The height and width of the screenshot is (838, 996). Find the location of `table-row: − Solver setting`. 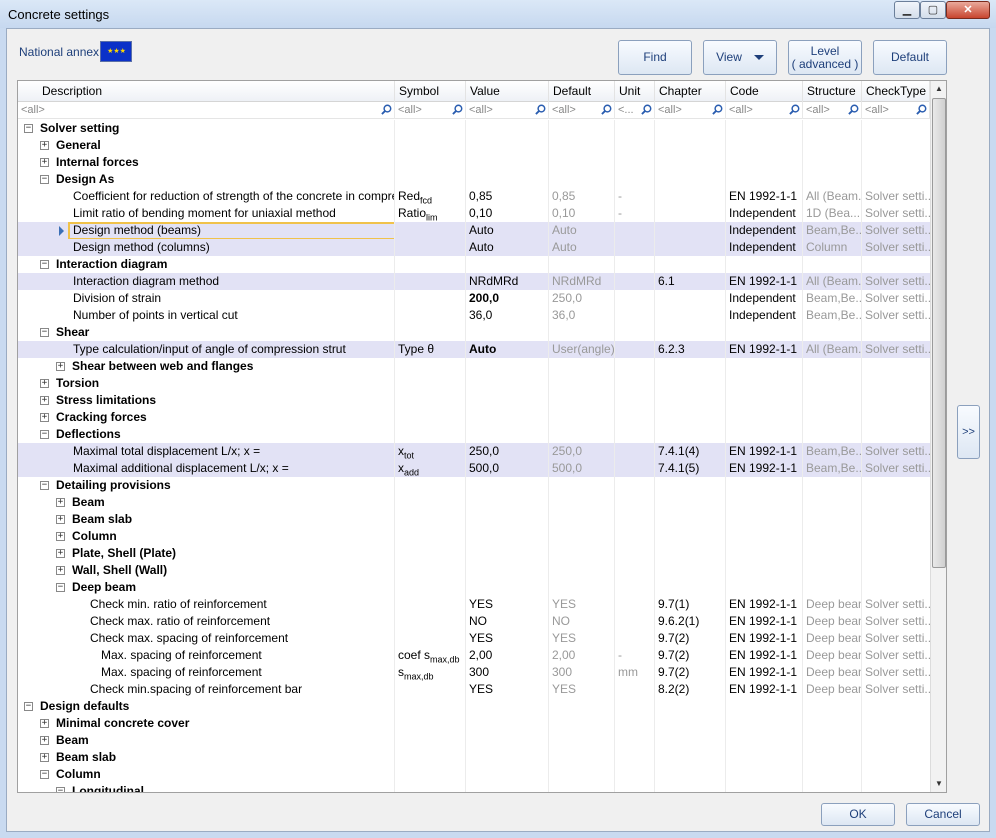

table-row: − Solver setting is located at coordinates (474, 128).